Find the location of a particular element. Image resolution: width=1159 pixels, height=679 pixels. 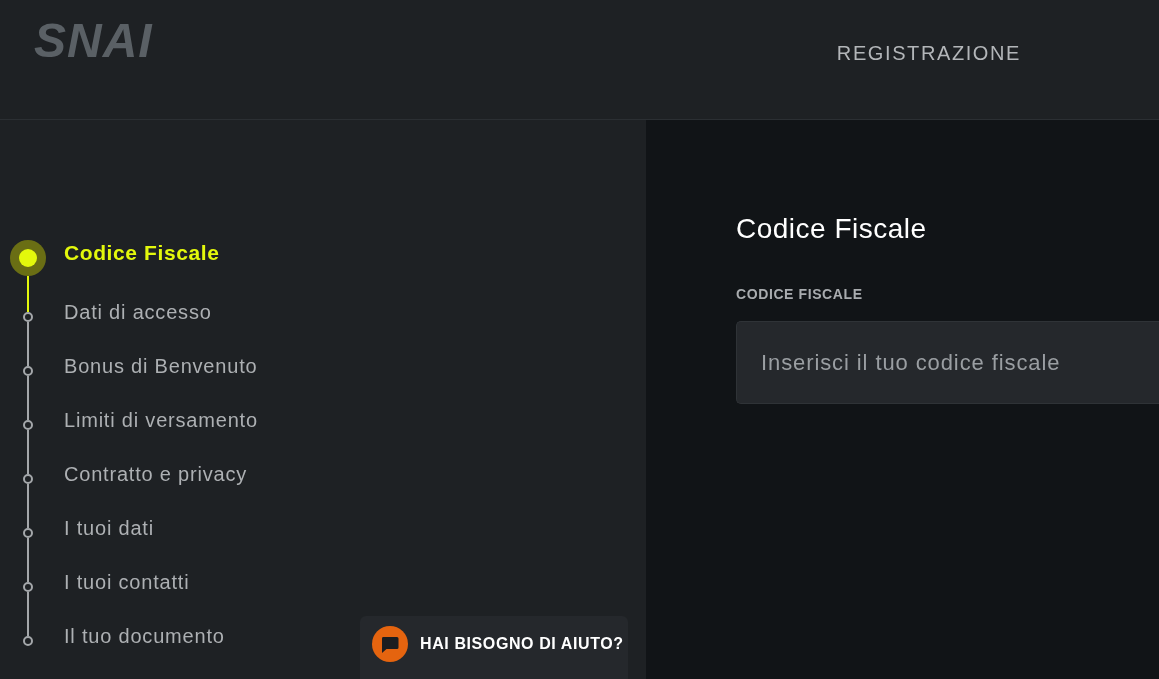

tax-code-input: Inserisci il tuo codice fiscale is located at coordinates (947, 362).